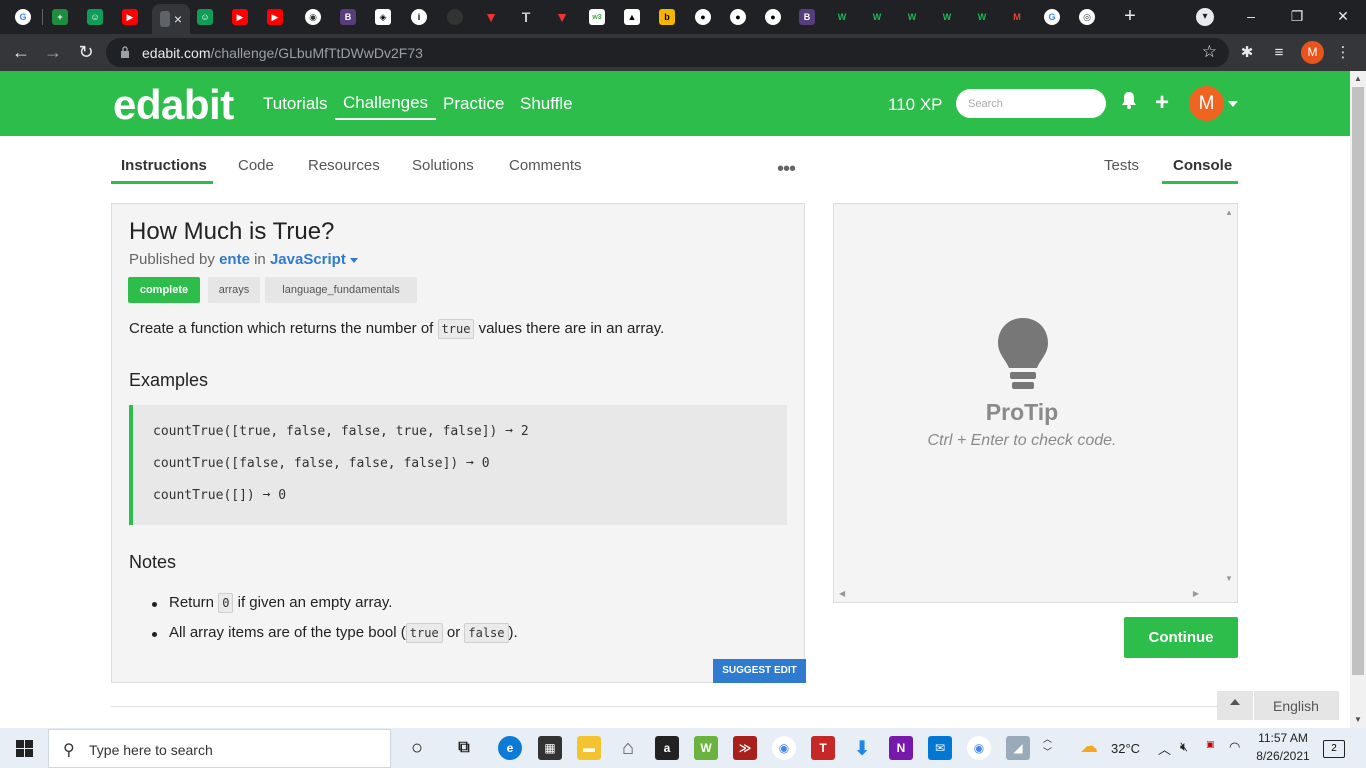 The height and width of the screenshot is (768, 1366). What do you see at coordinates (164, 290) in the screenshot?
I see `tag-complete: complete` at bounding box center [164, 290].